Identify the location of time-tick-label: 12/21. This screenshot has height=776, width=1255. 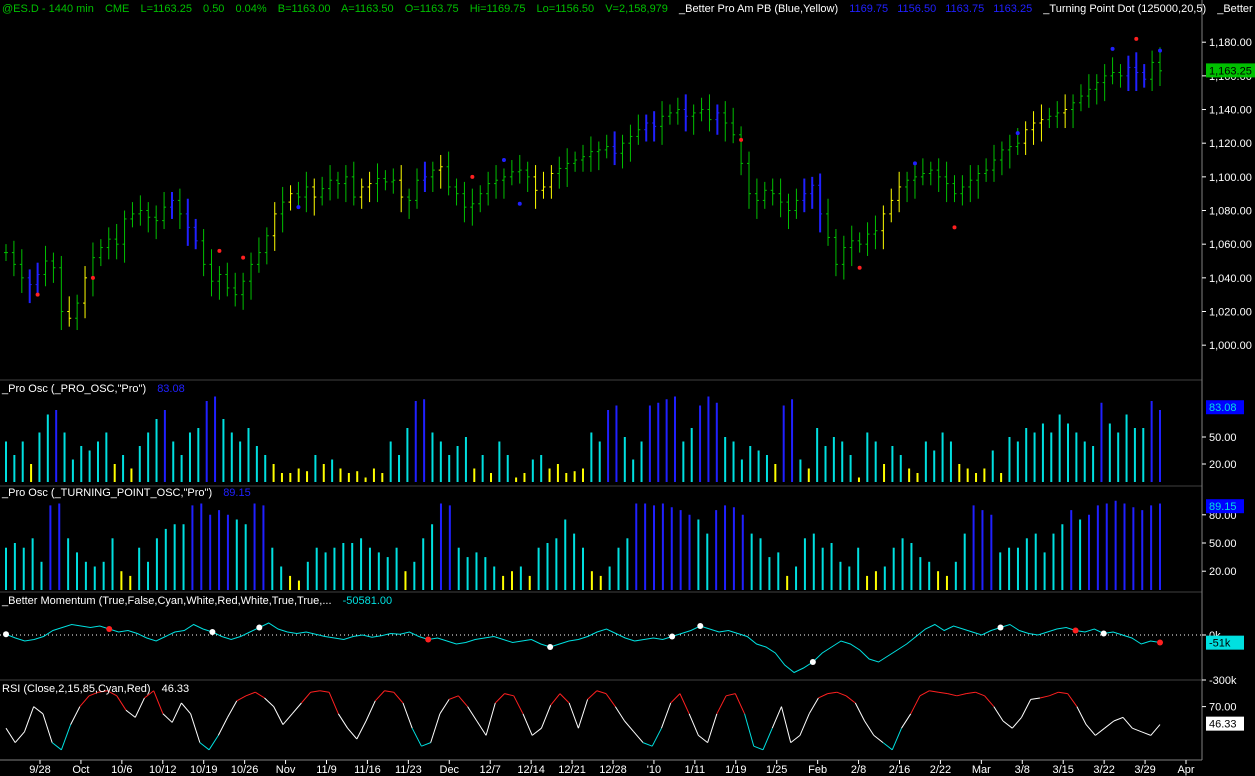
(572, 770).